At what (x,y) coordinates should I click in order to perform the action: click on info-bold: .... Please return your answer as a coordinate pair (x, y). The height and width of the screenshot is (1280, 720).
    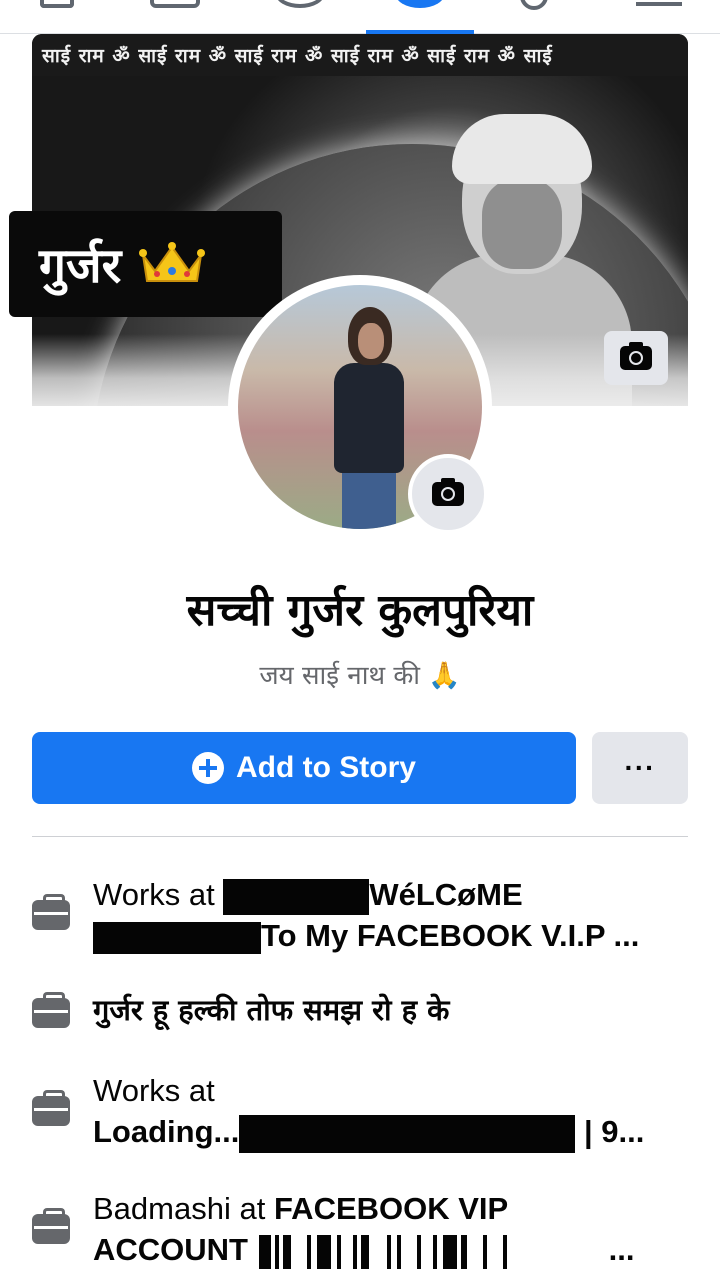
    Looking at the image, I should click on (621, 1249).